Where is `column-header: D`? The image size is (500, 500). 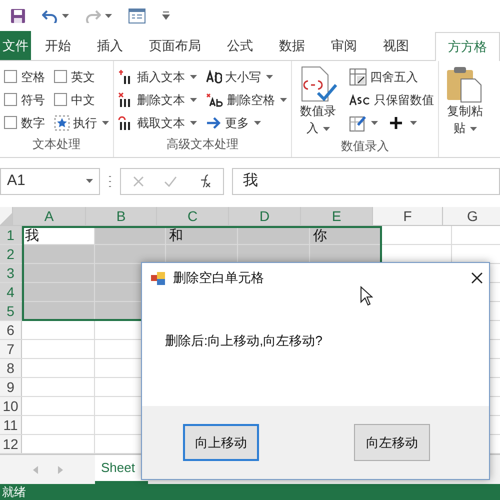
column-header: D is located at coordinates (265, 216).